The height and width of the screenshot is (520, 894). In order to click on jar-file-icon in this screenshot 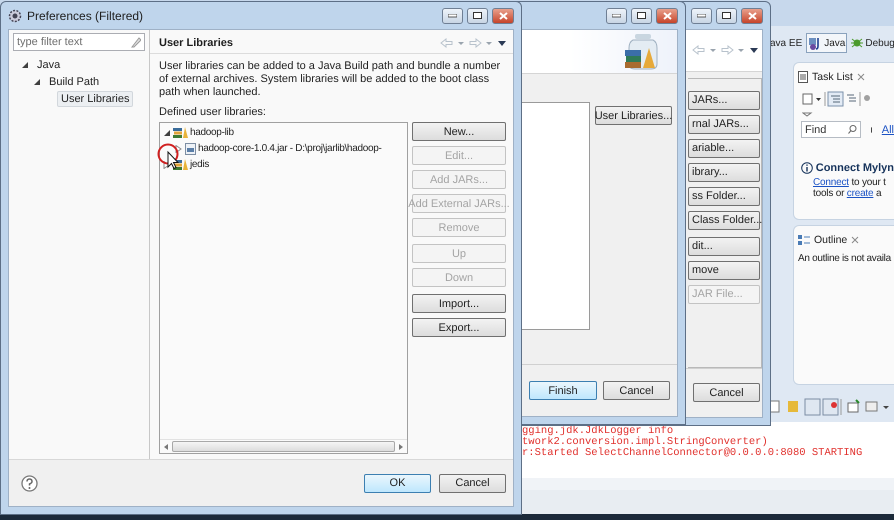, I will do `click(190, 148)`.